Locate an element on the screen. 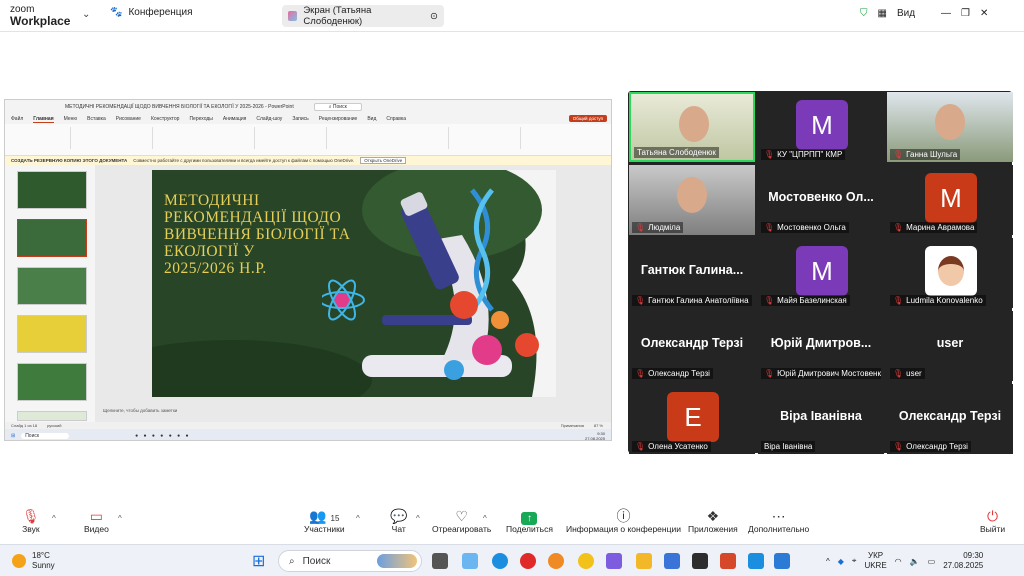  ppt-menu-item: Вид is located at coordinates (371, 119).